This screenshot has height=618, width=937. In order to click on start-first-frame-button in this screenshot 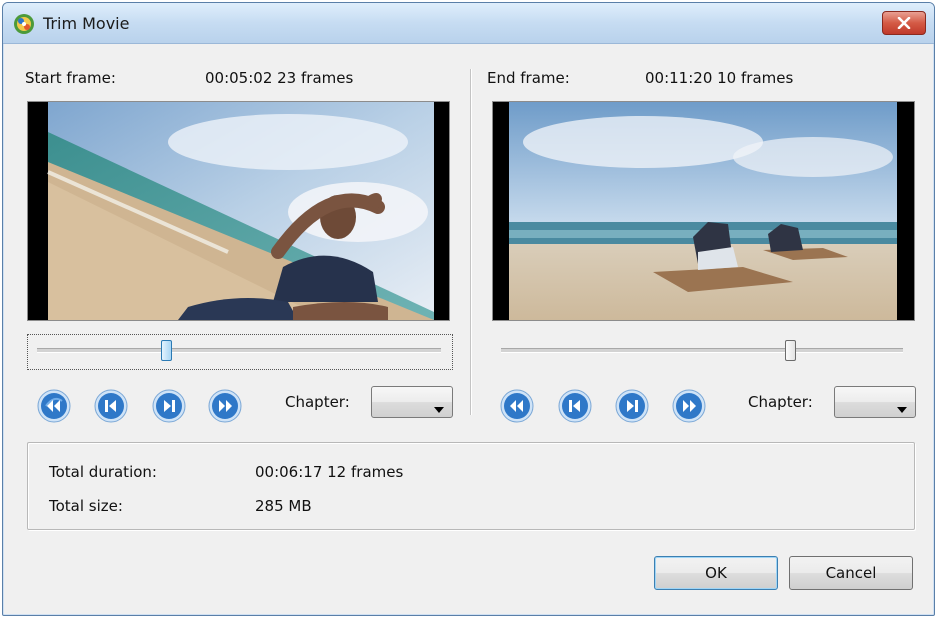, I will do `click(54, 406)`.